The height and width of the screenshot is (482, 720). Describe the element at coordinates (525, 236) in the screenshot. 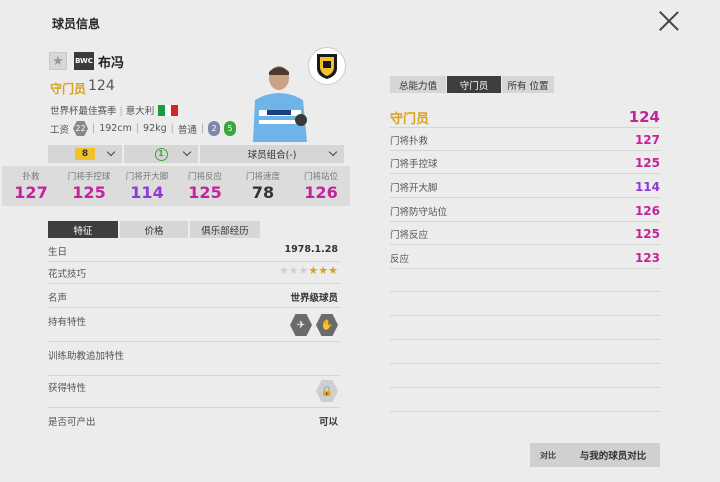

I see `attribute-row: 门将反应 125` at that location.